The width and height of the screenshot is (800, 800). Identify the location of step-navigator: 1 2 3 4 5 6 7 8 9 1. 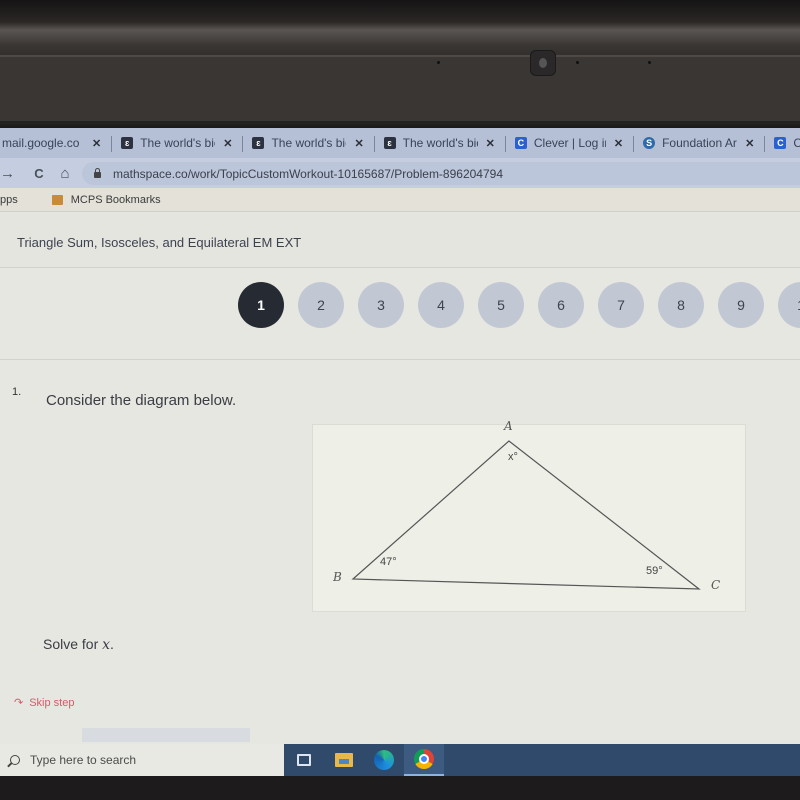
(519, 305).